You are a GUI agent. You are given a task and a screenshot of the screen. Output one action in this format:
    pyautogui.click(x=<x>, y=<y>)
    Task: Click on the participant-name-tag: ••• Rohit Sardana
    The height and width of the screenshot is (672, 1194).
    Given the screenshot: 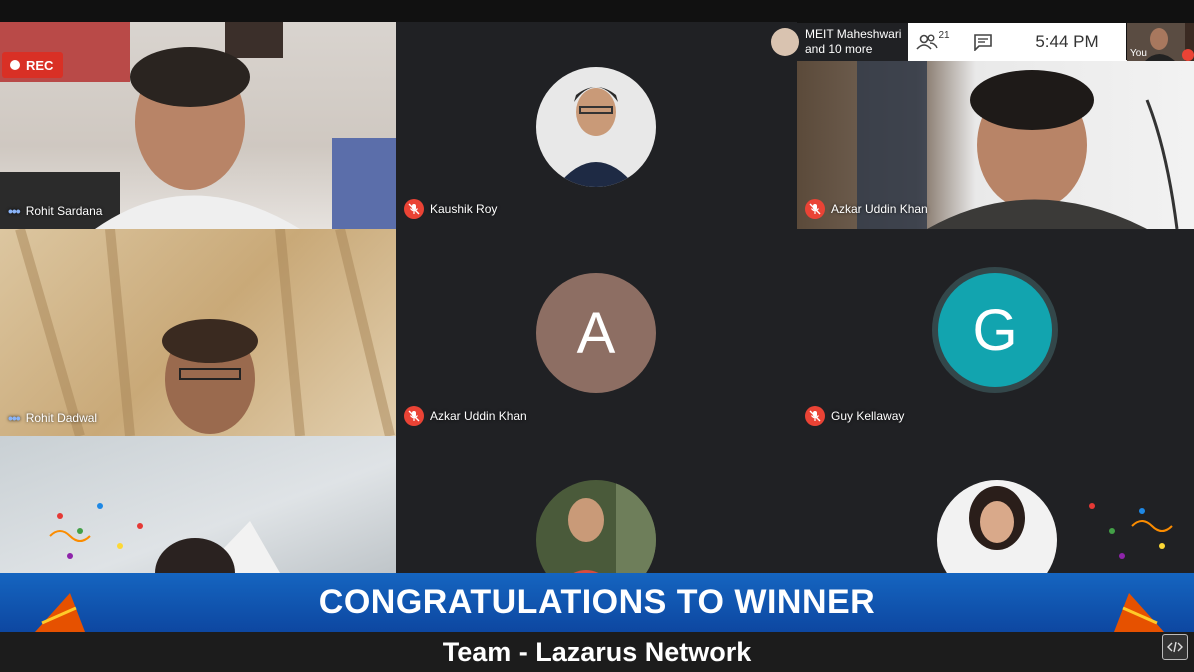 What is the action you would take?
    pyautogui.click(x=55, y=211)
    